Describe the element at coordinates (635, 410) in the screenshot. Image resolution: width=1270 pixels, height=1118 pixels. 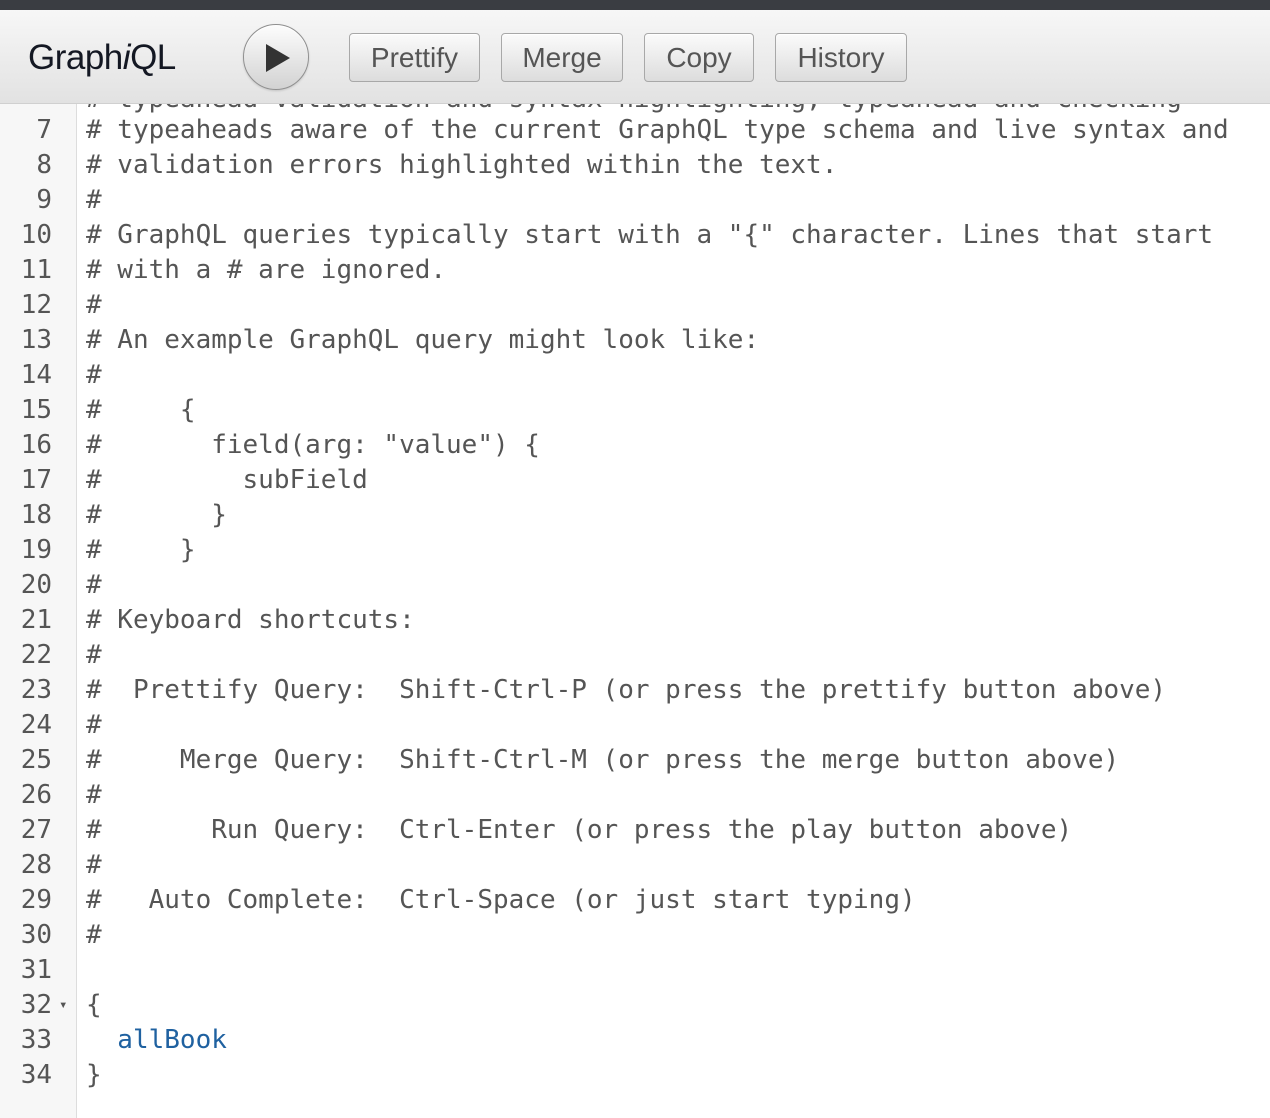
I see `code-line: 15 # {` at that location.